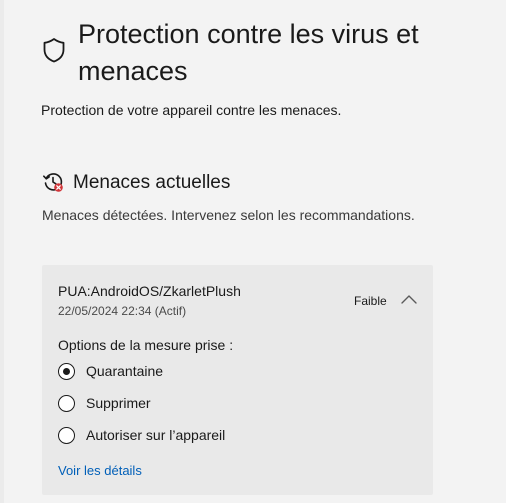  I want to click on radio-label-allow: Autoriser sur l’appareil, so click(156, 435).